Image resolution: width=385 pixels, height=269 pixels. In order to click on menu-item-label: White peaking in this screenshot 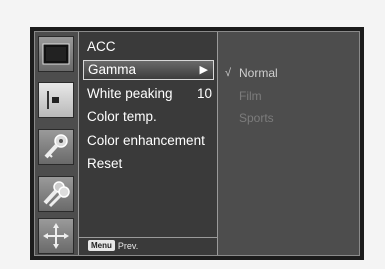, I will do `click(130, 93)`.